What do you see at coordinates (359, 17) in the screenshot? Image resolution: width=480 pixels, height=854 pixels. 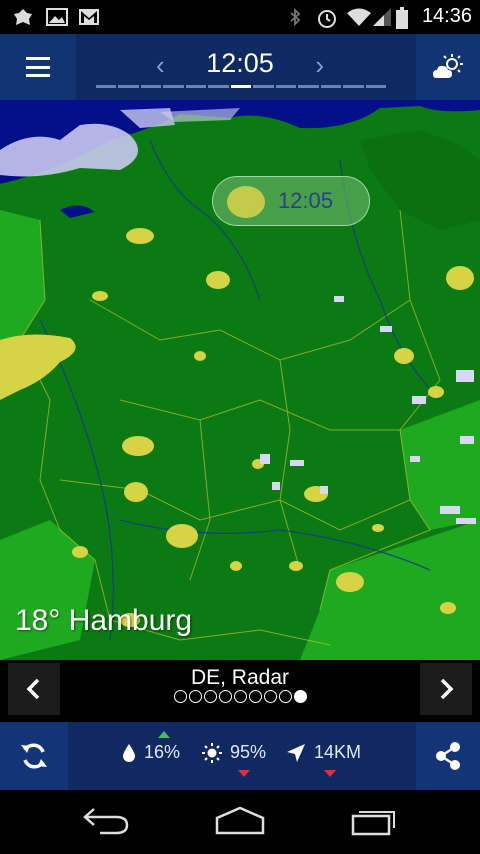 I see `wifi-icon` at bounding box center [359, 17].